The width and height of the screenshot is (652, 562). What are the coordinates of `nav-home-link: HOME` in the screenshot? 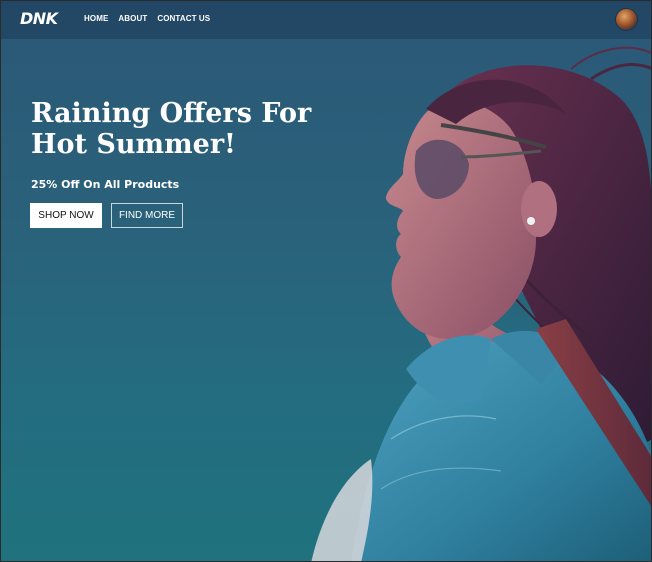 It's located at (96, 19).